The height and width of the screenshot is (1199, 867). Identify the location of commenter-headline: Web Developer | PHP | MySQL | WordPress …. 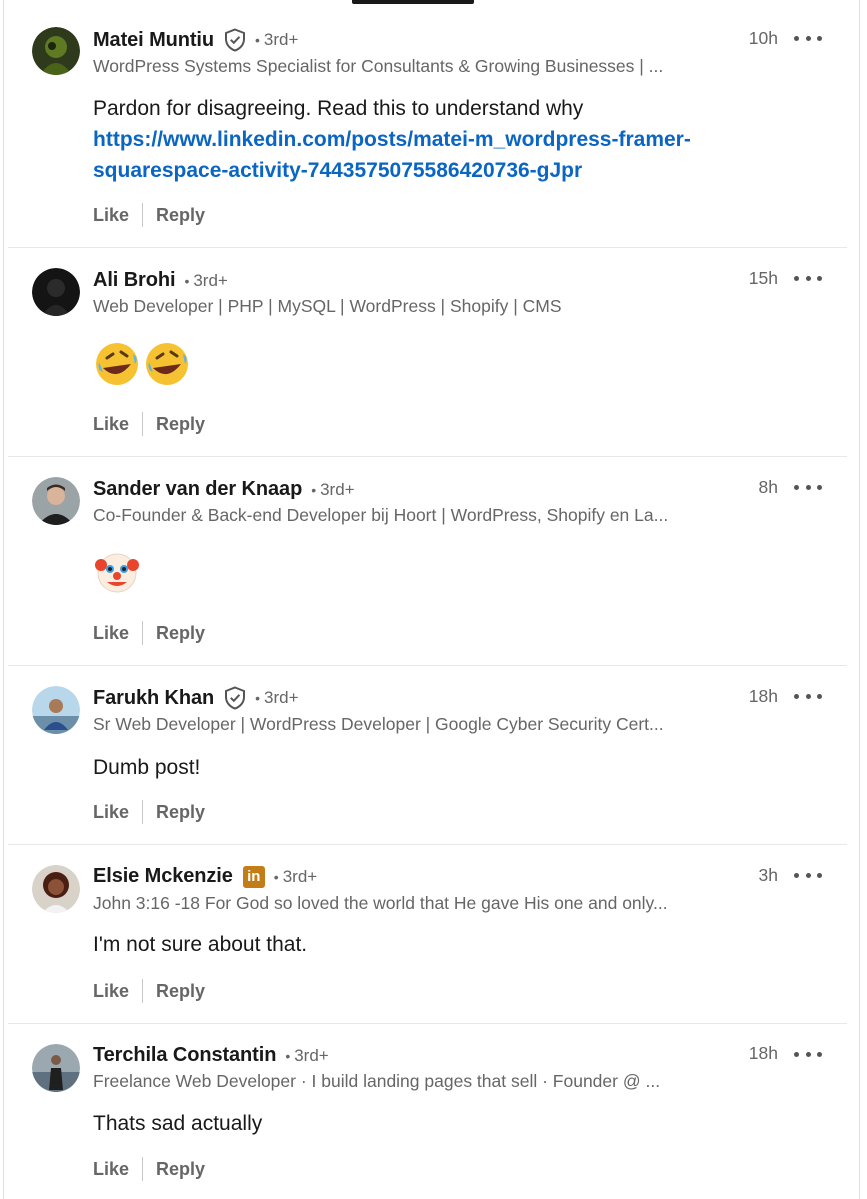
(327, 306).